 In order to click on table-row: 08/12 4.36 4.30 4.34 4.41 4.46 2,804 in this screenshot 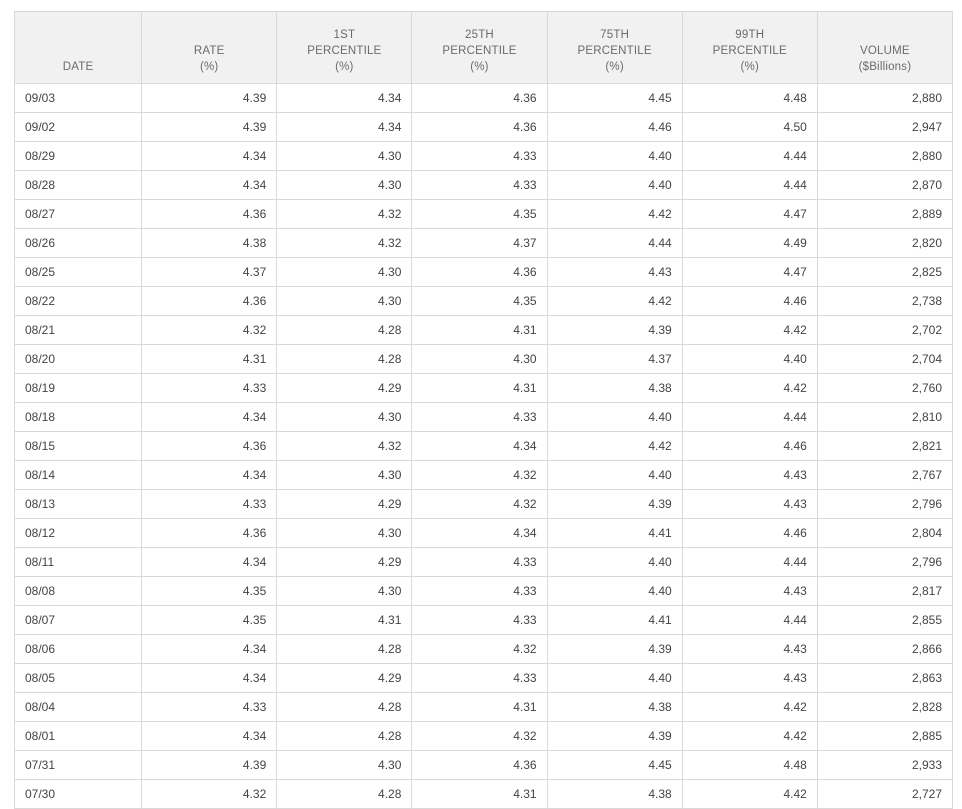, I will do `click(483, 533)`.